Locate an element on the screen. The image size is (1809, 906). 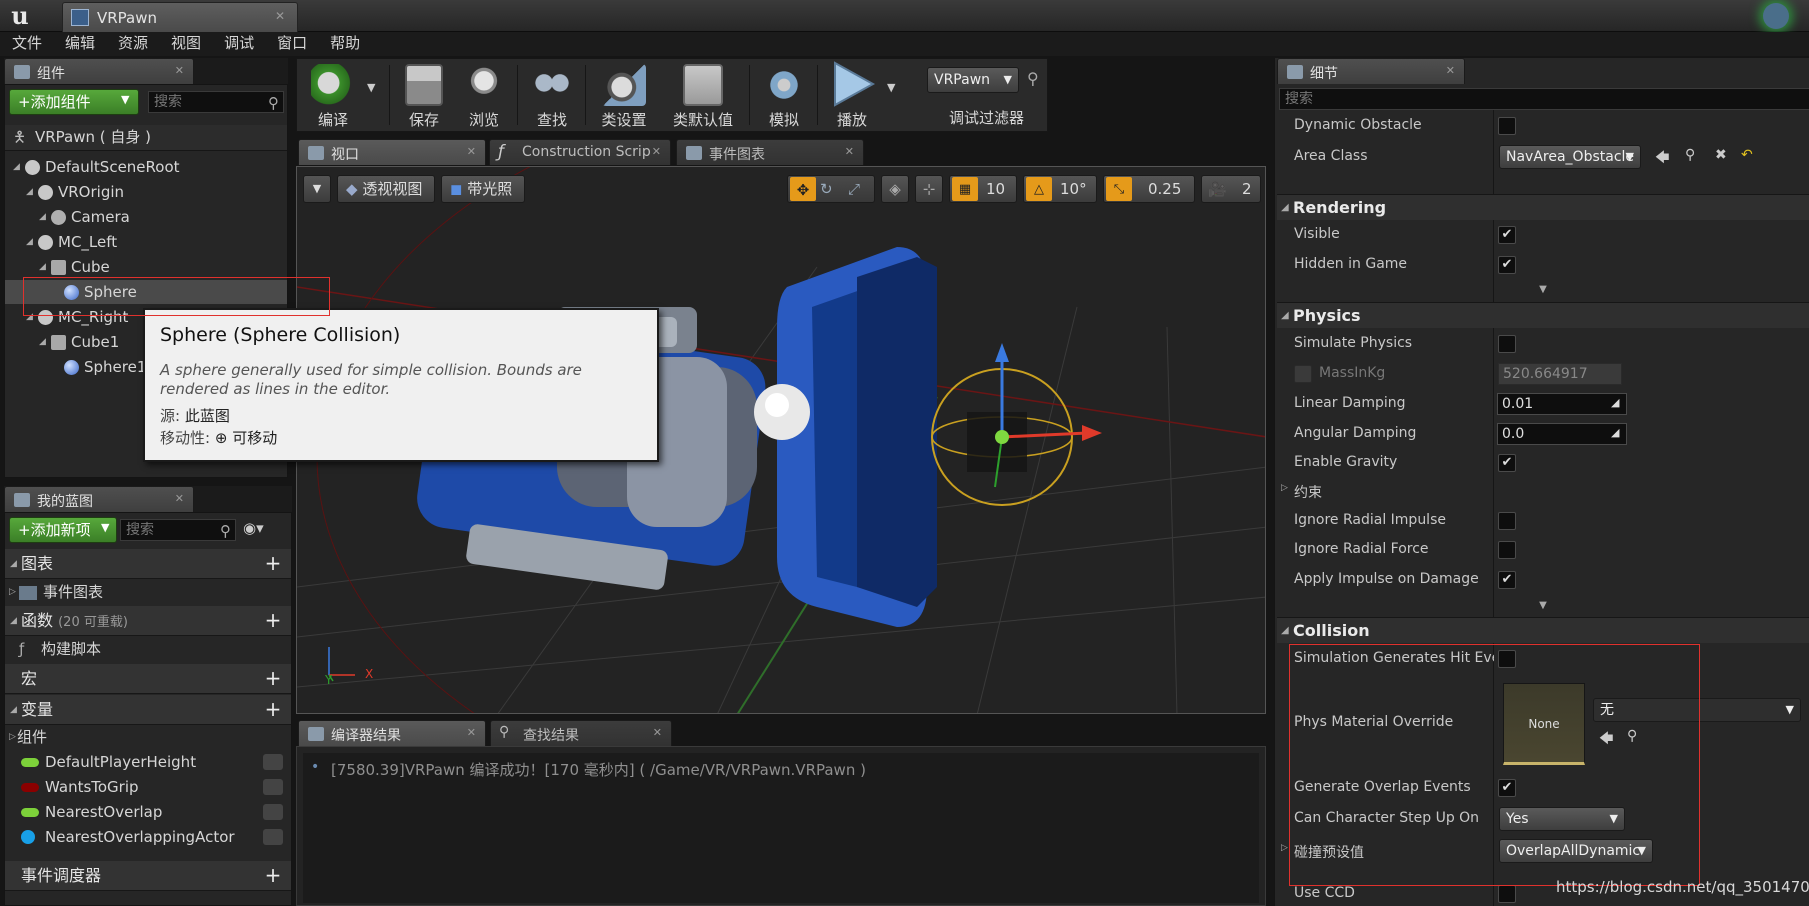
simulate-button: 模拟 is located at coordinates (784, 95).